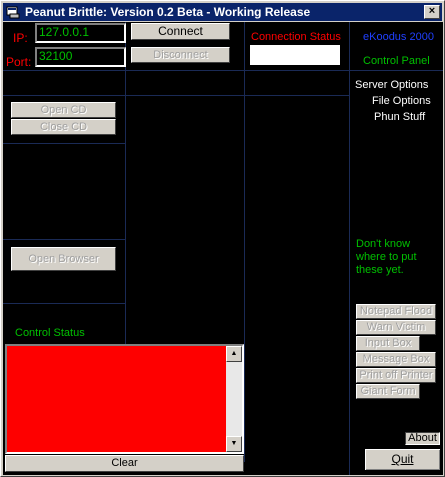  I want to click on connection-status-title: Connection Status, so click(296, 37).